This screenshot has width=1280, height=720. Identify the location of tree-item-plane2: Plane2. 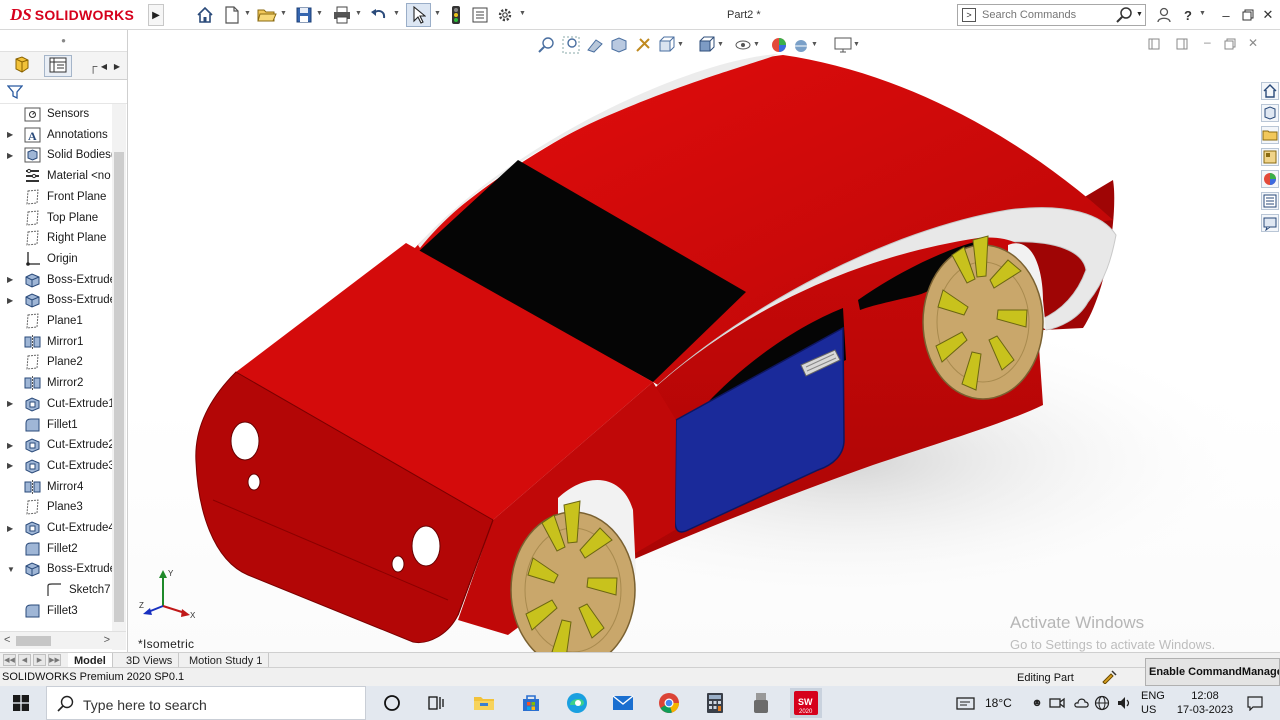
(56, 362).